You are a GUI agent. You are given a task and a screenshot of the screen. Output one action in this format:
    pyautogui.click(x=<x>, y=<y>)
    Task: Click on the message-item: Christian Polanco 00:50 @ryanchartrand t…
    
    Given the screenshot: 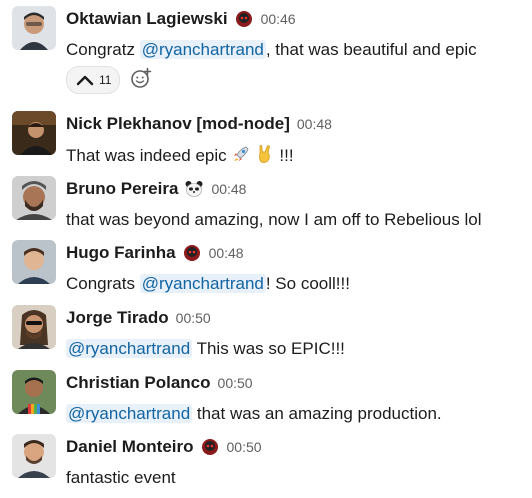 What is the action you would take?
    pyautogui.click(x=266, y=402)
    